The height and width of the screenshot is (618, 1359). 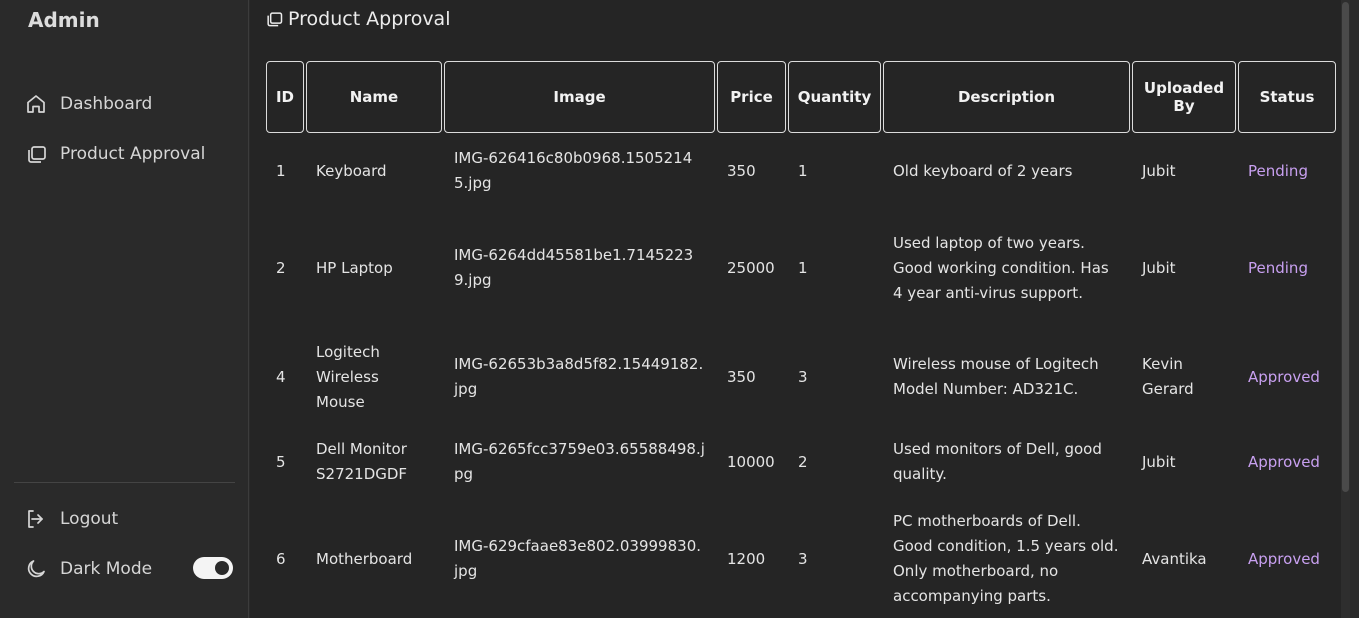 I want to click on cell-id: 4, so click(x=281, y=376).